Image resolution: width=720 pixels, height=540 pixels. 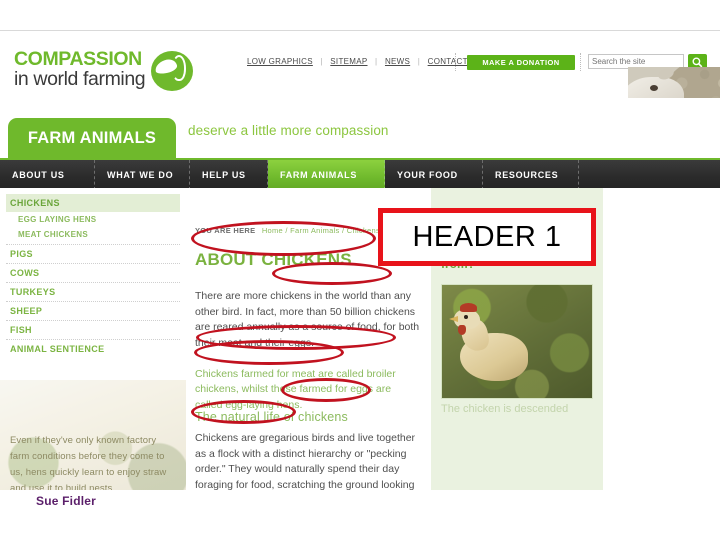 I want to click on hen-eye, so click(x=466, y=317).